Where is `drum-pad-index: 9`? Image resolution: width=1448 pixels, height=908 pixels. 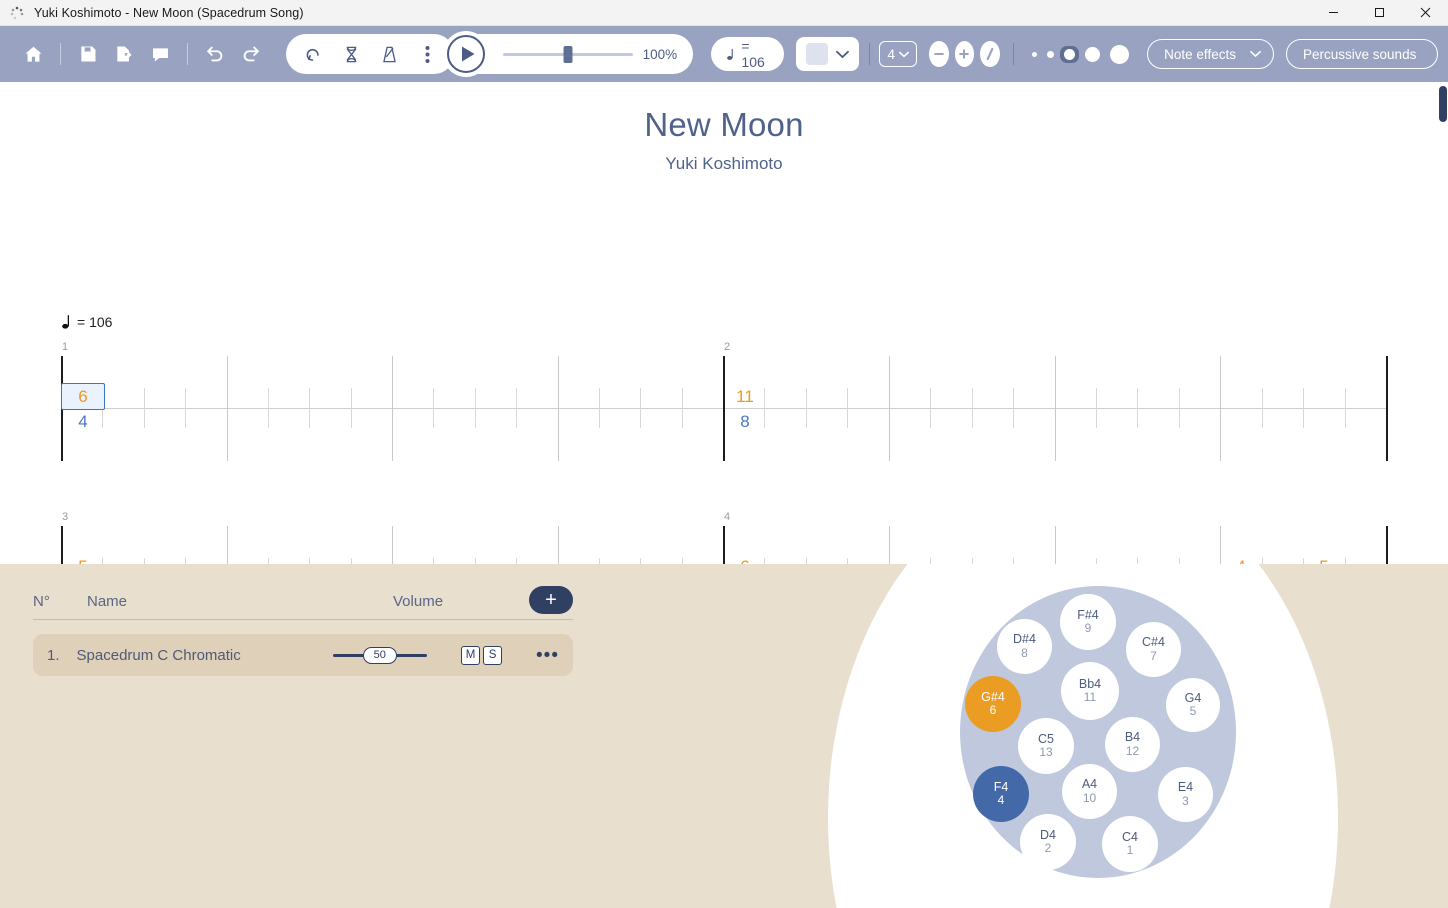
drum-pad-index: 9 is located at coordinates (1088, 628).